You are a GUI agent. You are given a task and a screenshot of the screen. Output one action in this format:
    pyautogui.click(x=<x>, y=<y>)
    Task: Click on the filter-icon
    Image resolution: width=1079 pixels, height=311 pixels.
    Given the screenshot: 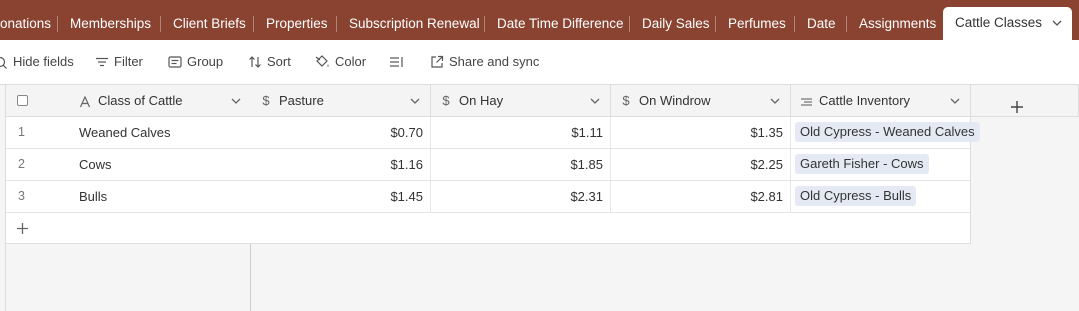 What is the action you would take?
    pyautogui.click(x=102, y=61)
    